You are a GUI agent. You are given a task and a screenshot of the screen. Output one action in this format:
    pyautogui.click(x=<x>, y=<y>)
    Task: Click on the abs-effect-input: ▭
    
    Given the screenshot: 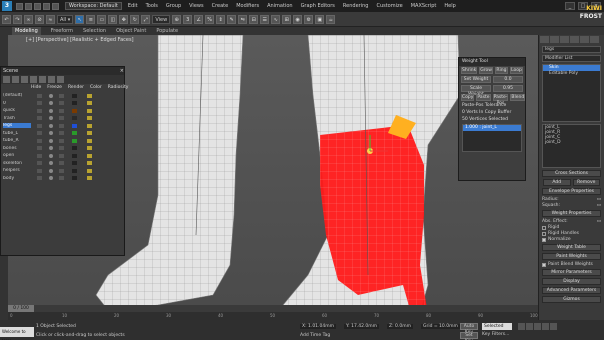 What is the action you would take?
    pyautogui.click(x=599, y=221)
    